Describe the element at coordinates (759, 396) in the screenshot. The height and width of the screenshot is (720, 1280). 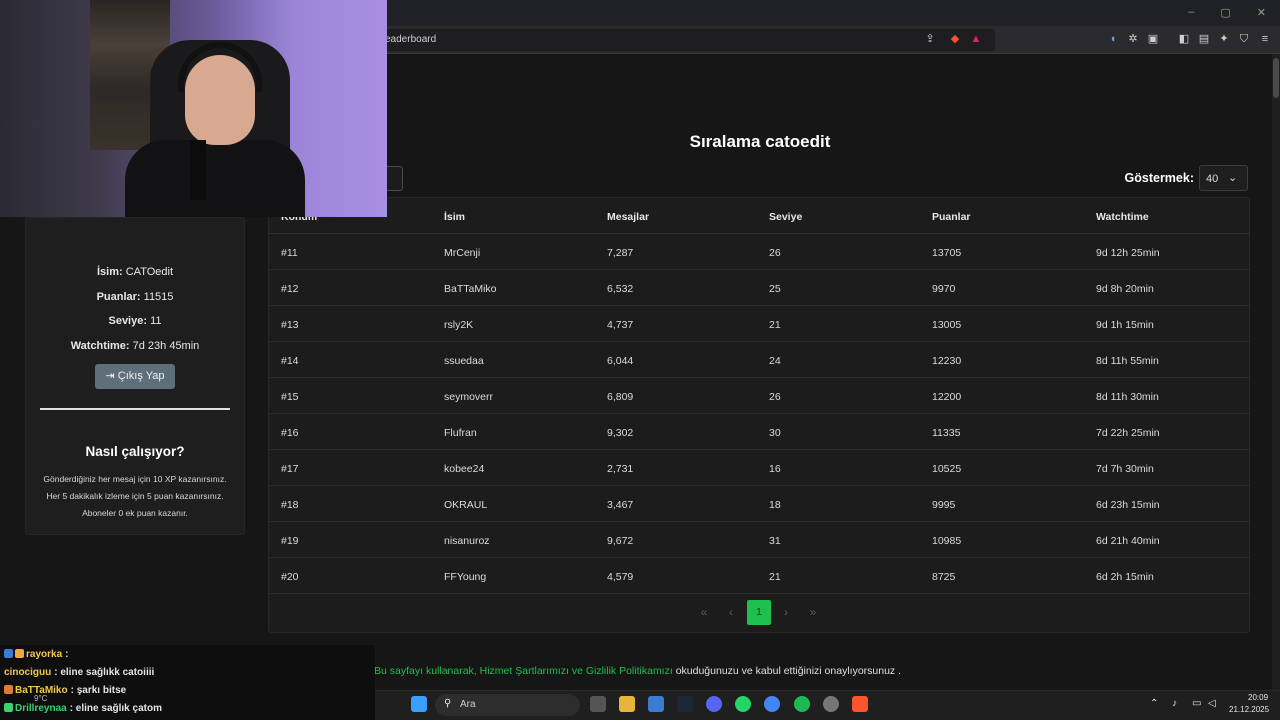
I see `table-row: #15 seymoverr 6,809 26 12200 8d 11h 30min` at that location.